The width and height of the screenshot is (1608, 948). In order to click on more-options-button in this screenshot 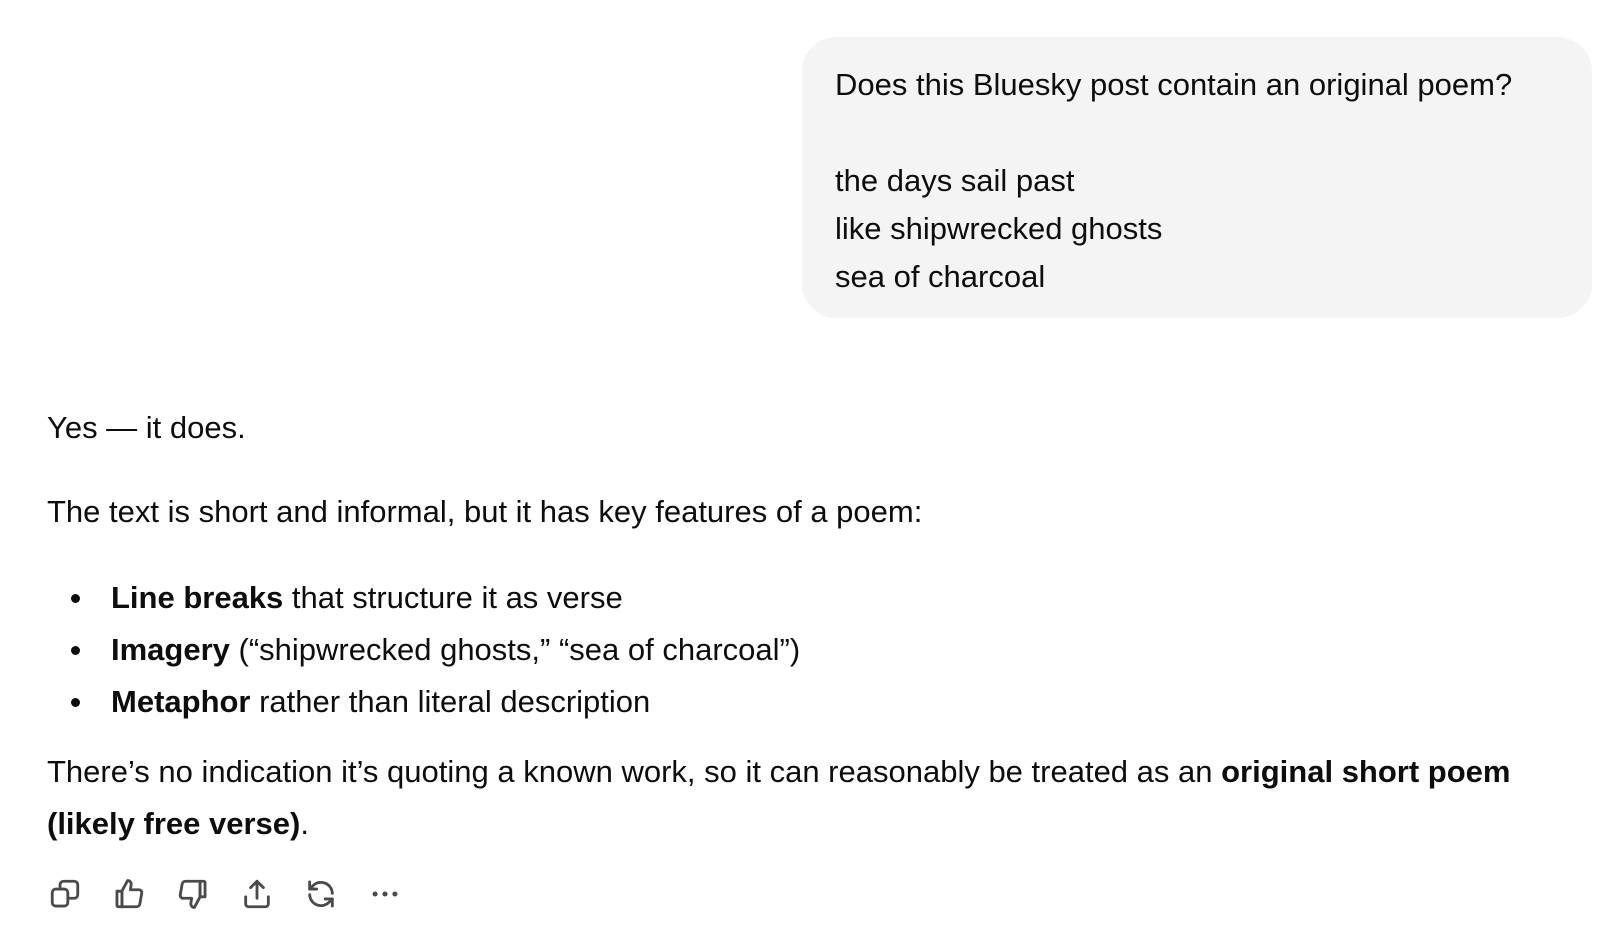, I will do `click(385, 894)`.